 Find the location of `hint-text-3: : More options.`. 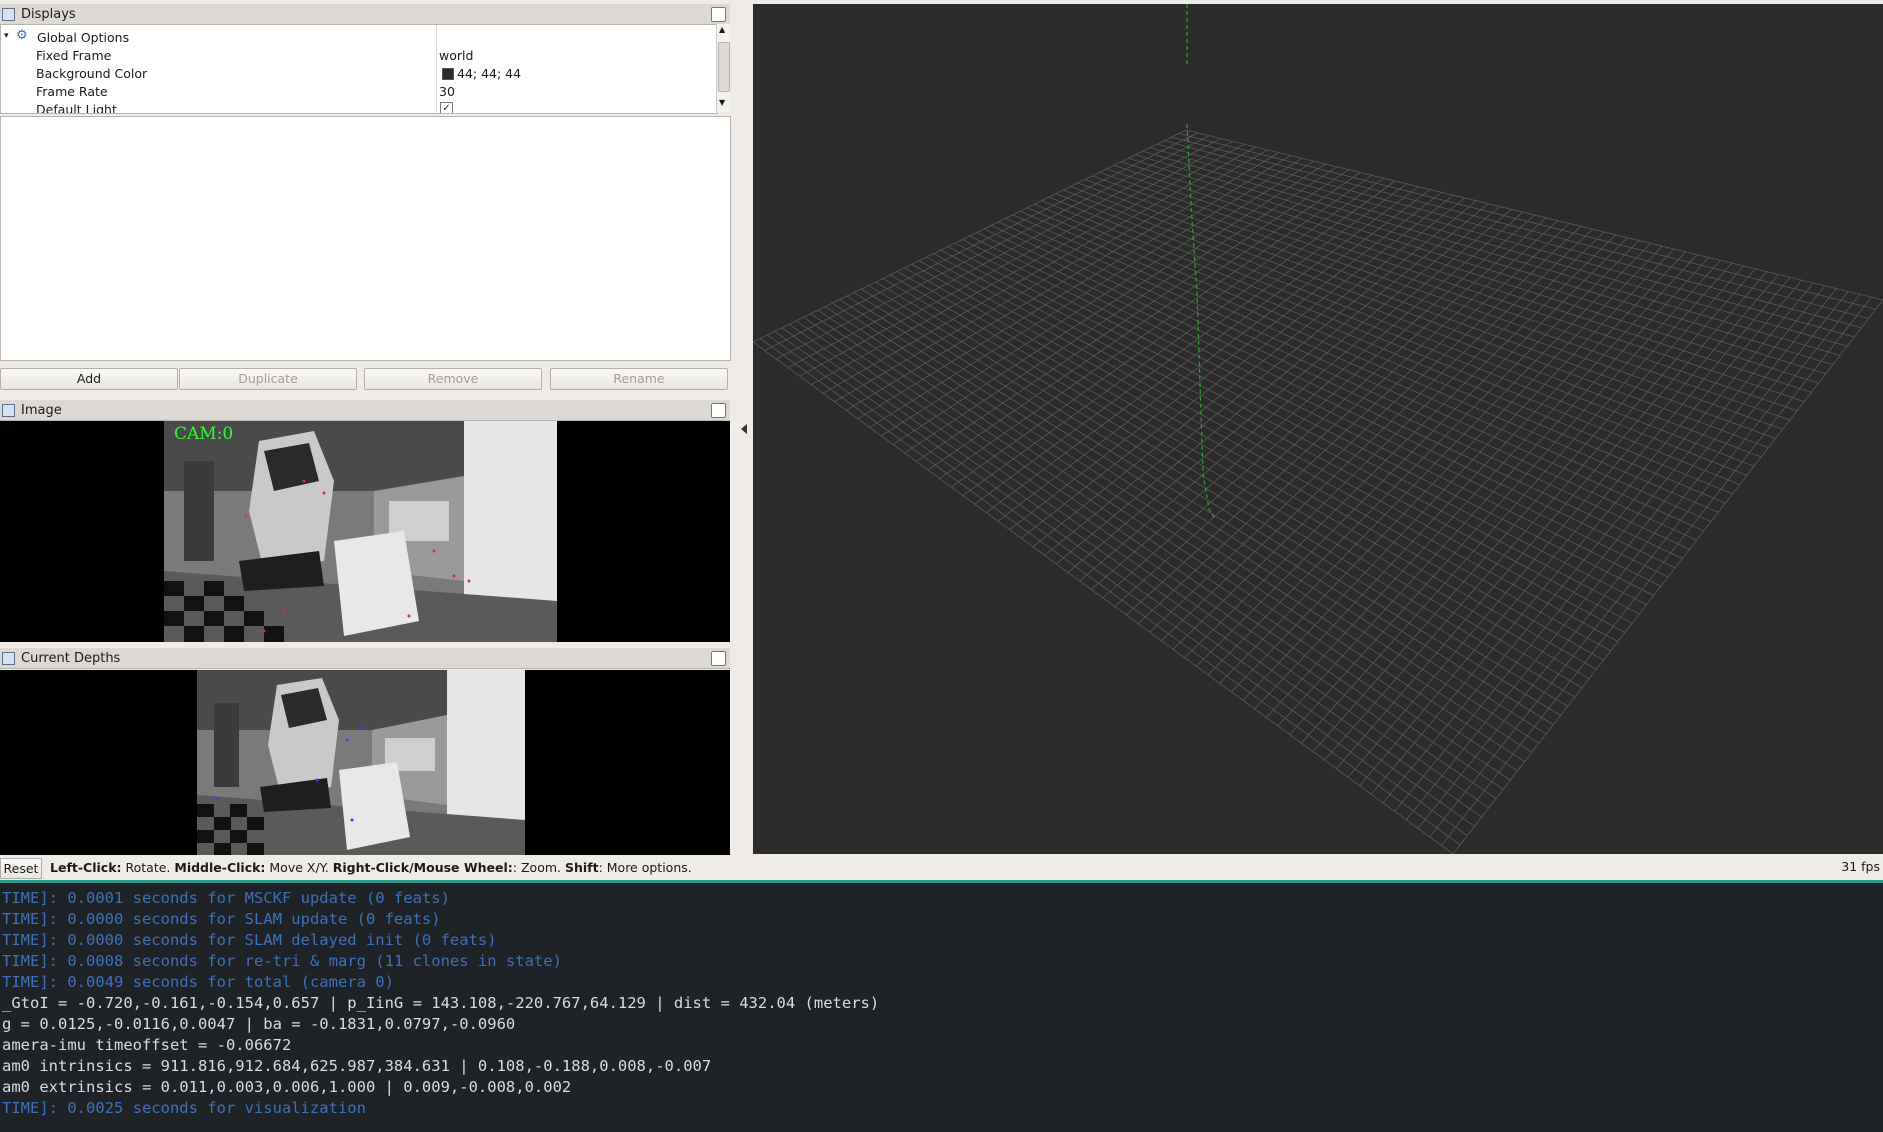

hint-text-3: : More options. is located at coordinates (645, 867).